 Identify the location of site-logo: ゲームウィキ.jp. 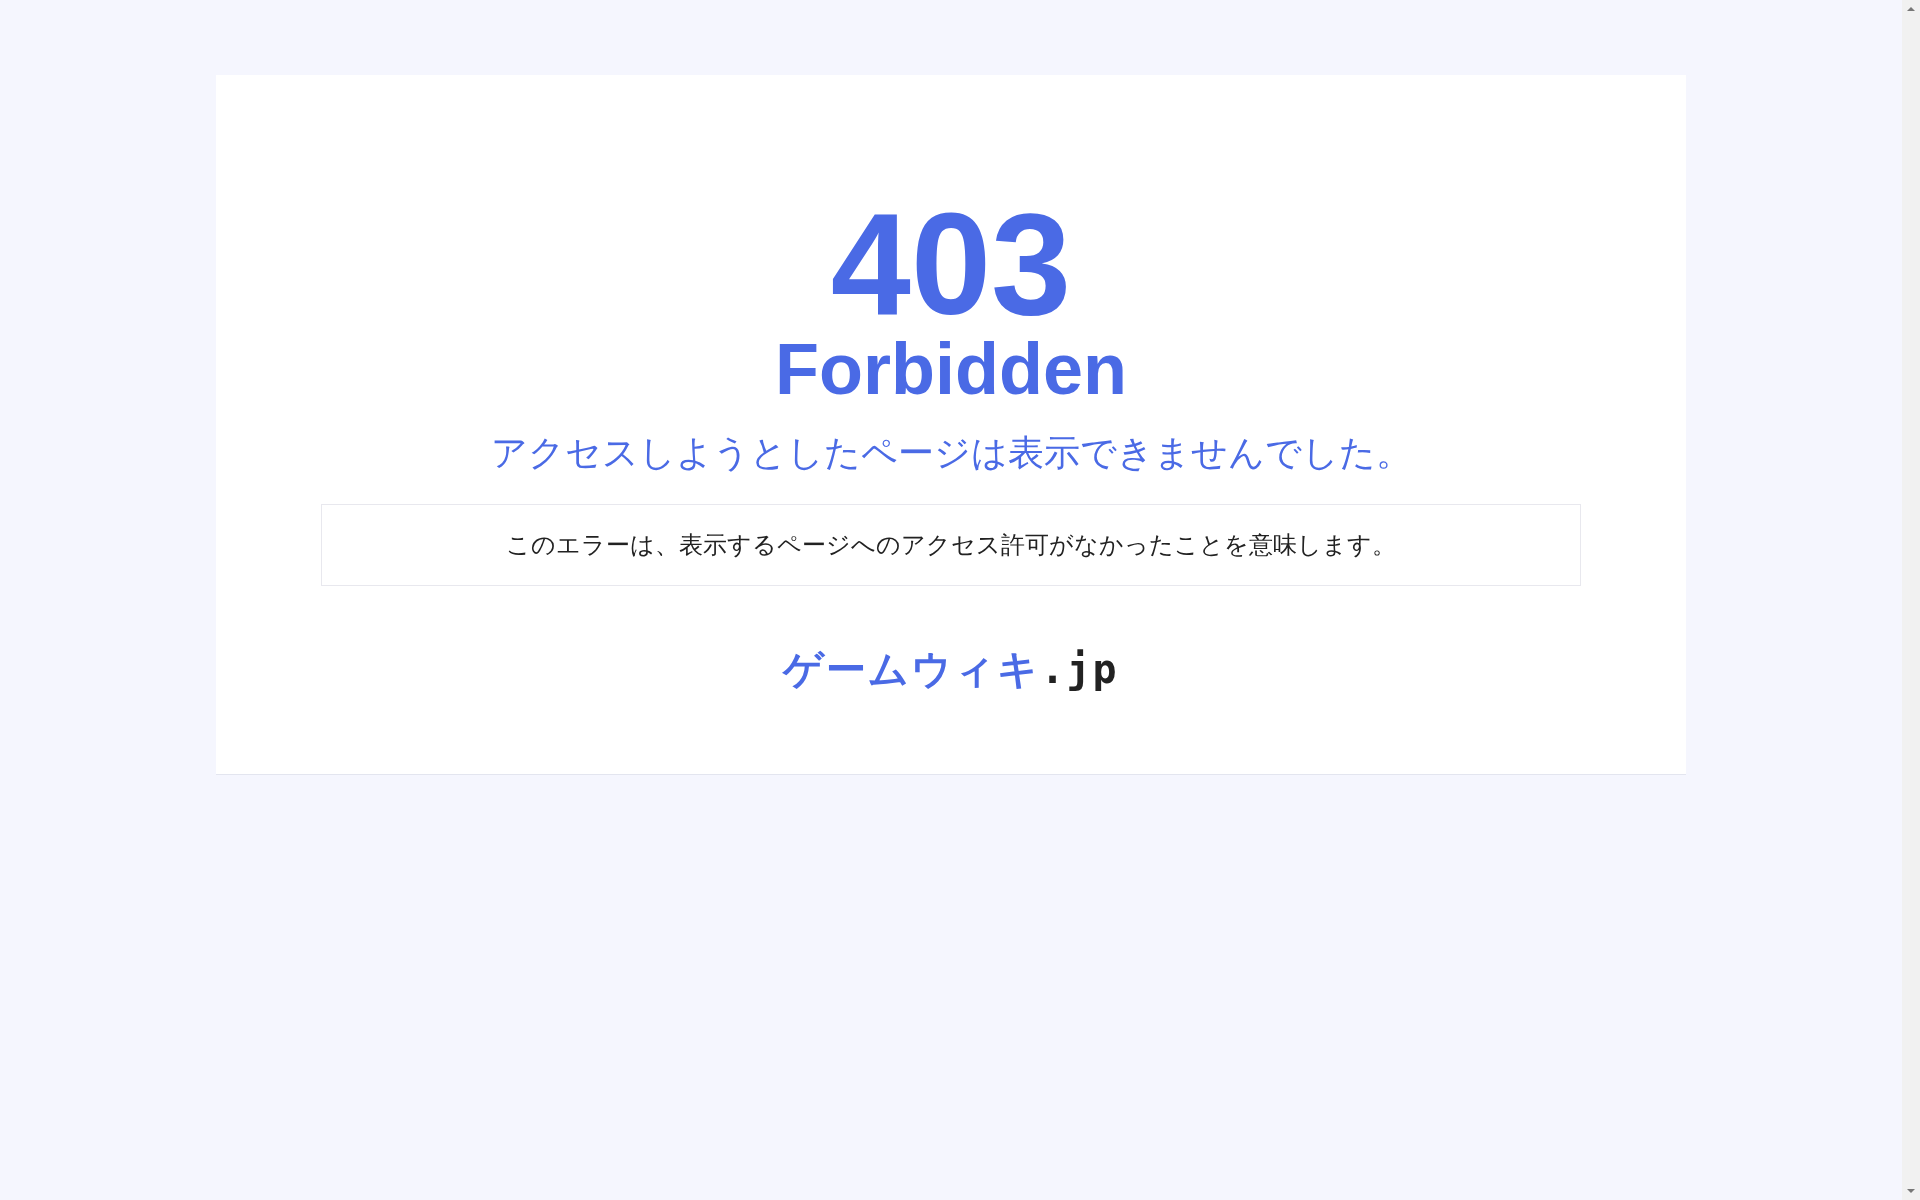
(951, 670).